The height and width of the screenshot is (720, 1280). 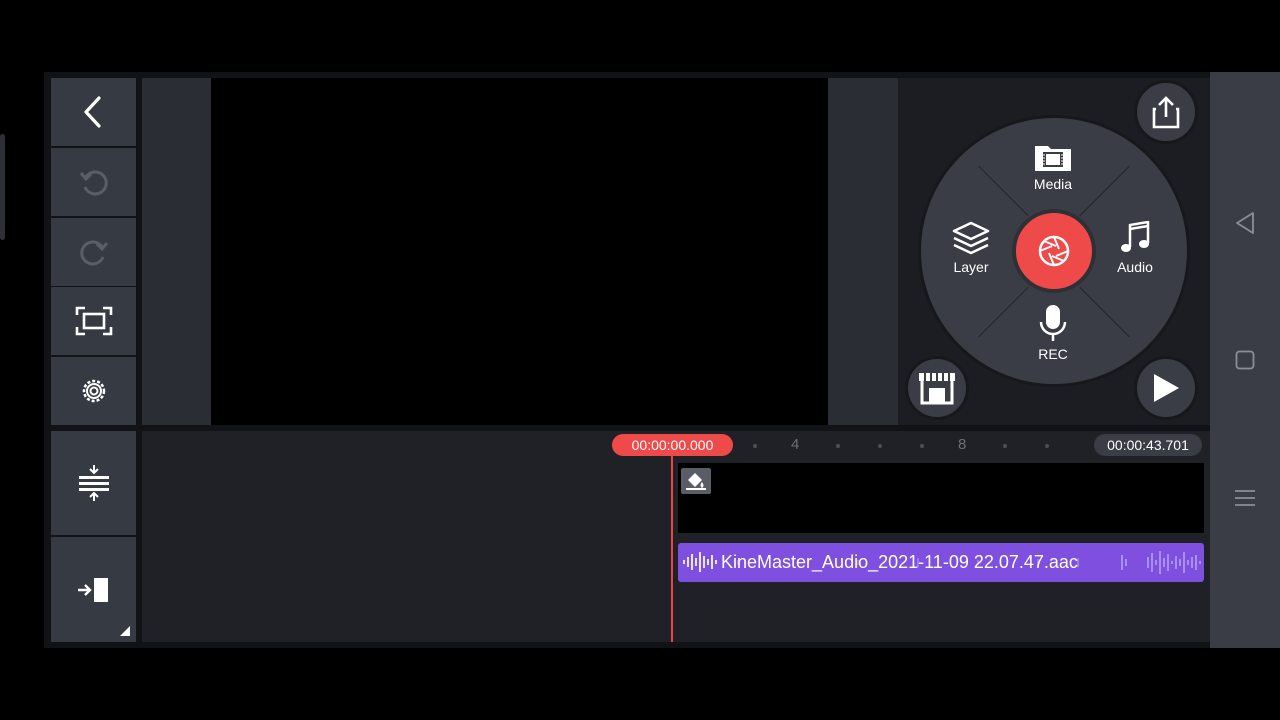 I want to click on expand-timeline-icon, so click(x=93, y=483).